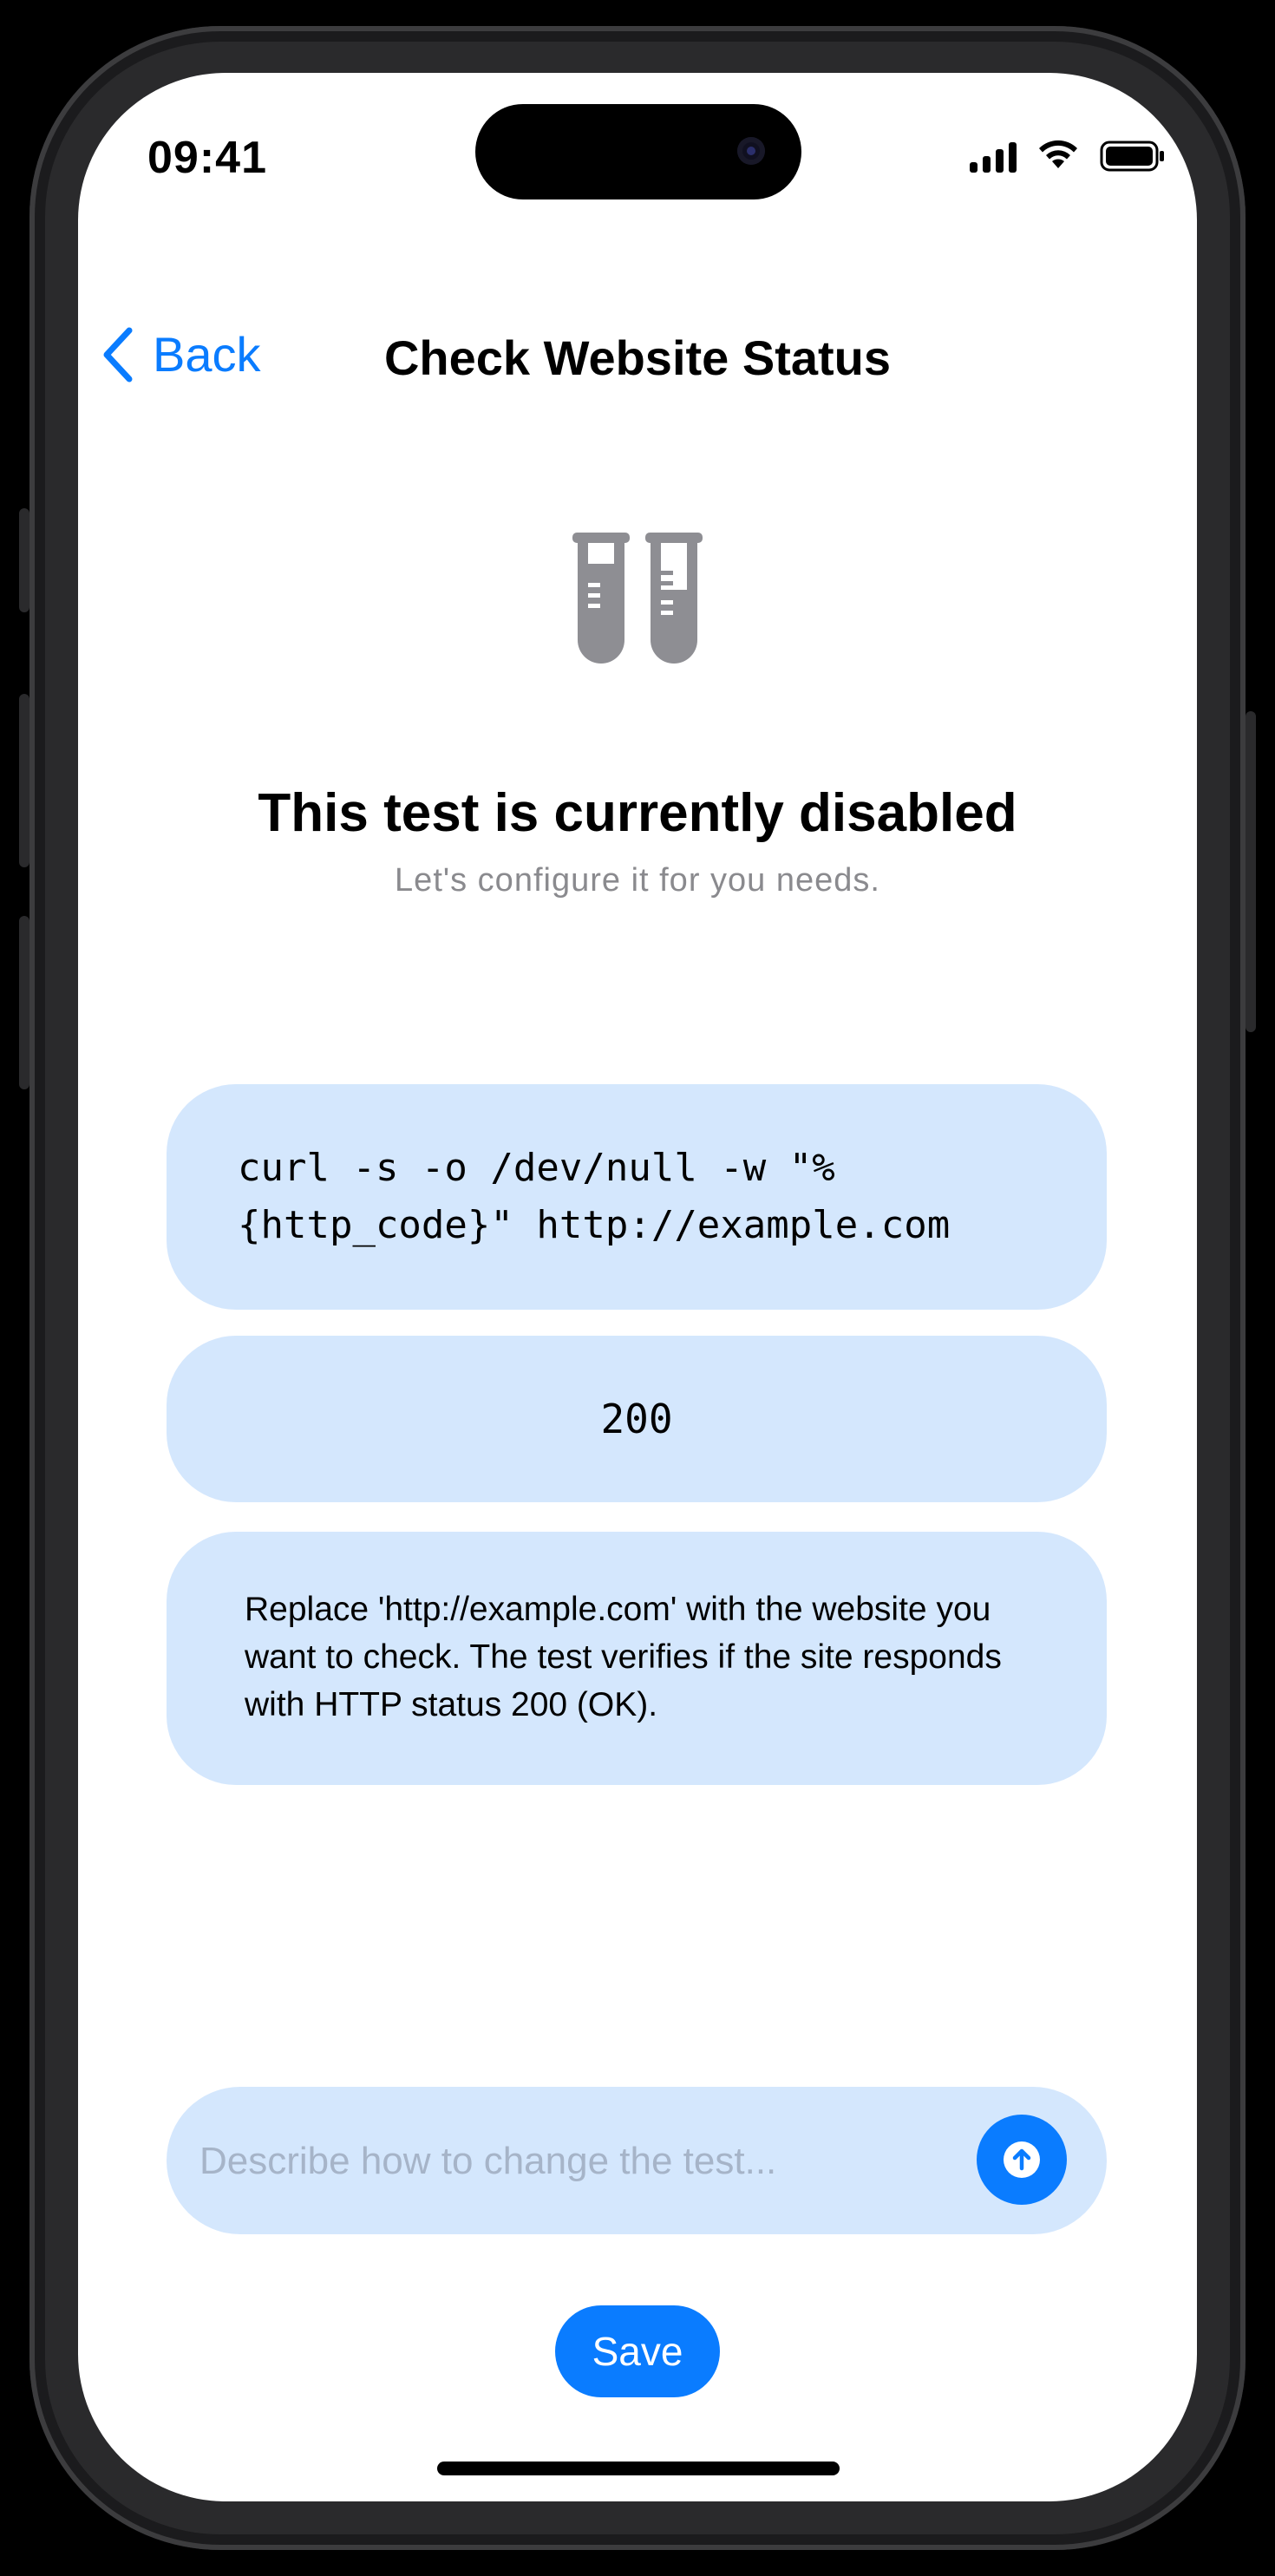 The width and height of the screenshot is (1275, 2576). Describe the element at coordinates (637, 813) in the screenshot. I see `empty-state-headline: This test is currently disabled` at that location.